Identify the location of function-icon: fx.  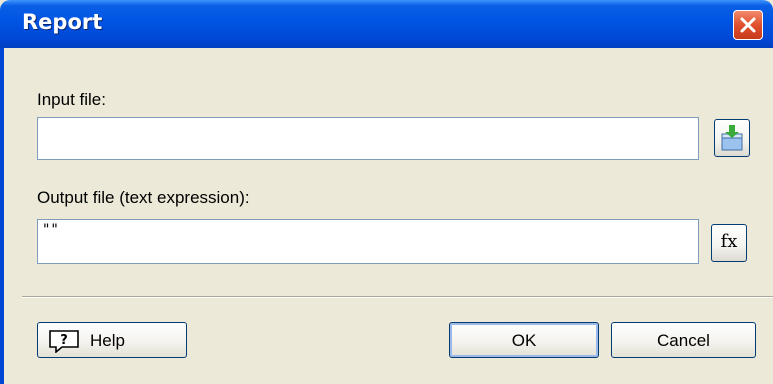
(729, 241).